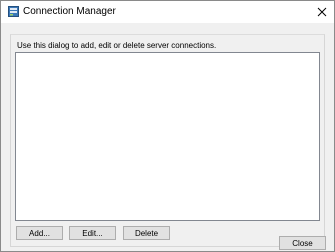 The image size is (335, 252). I want to click on close-icon, so click(322, 12).